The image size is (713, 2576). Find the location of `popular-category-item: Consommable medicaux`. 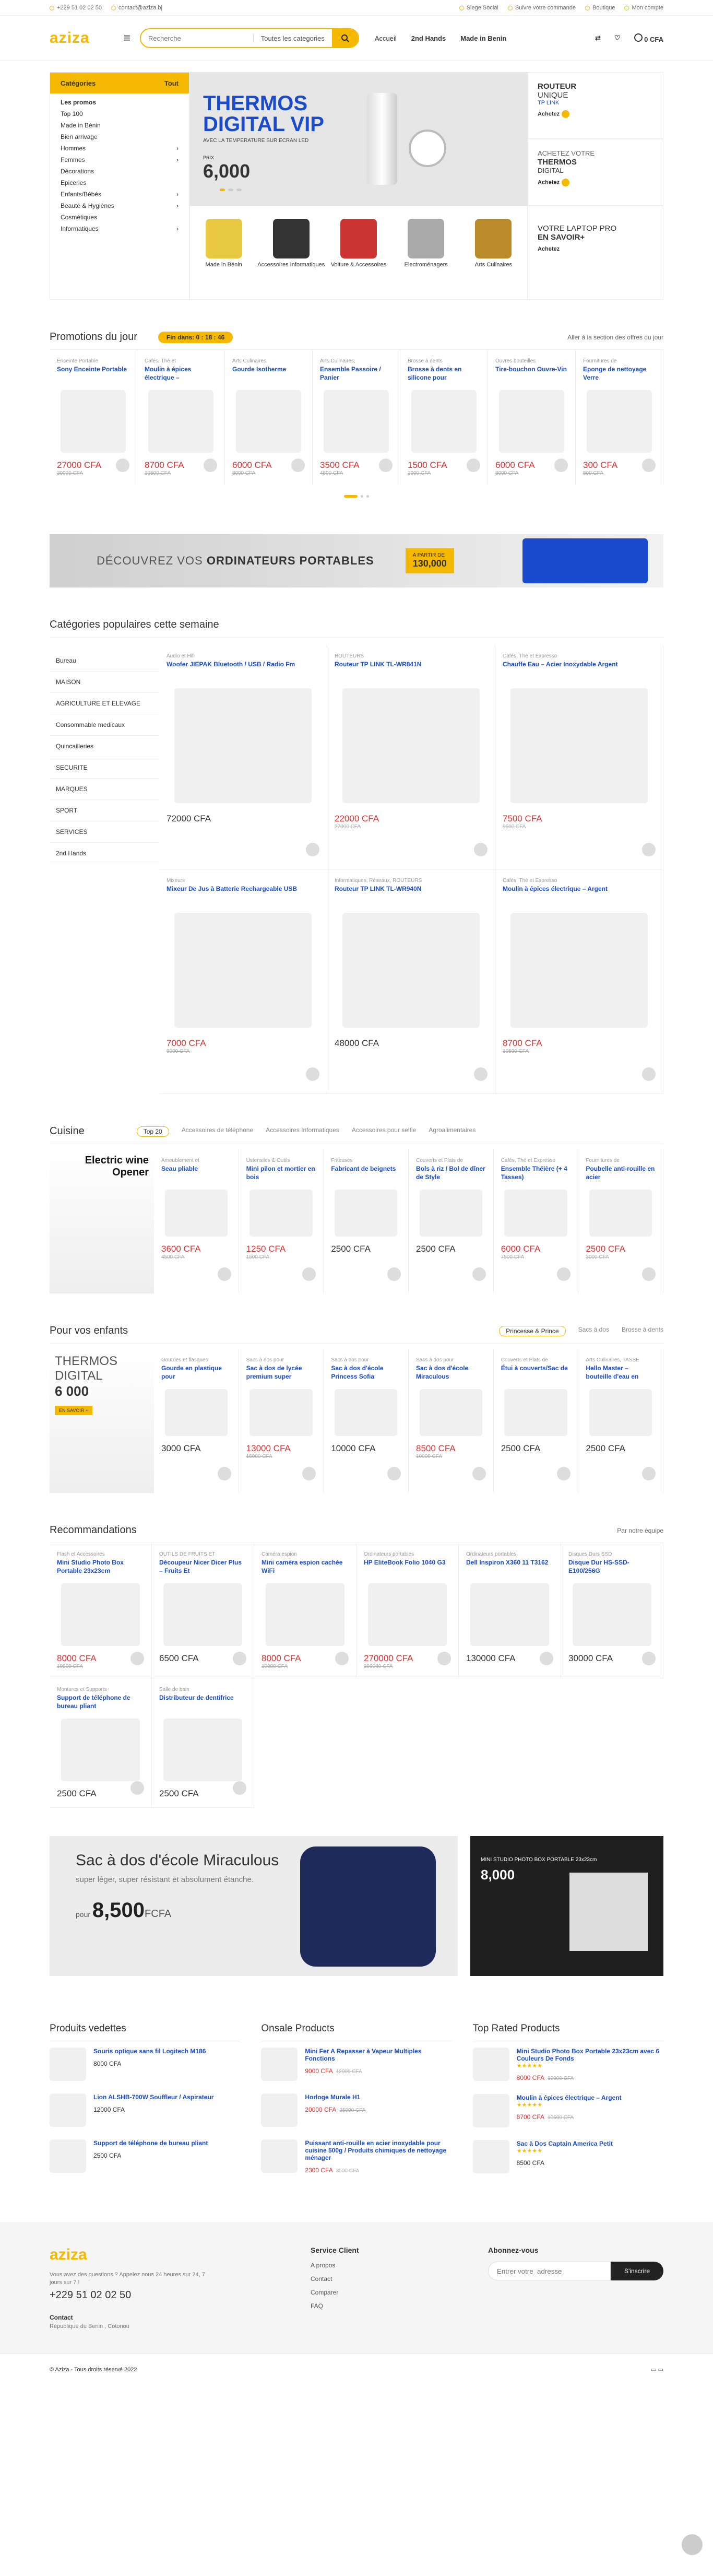

popular-category-item: Consommable medicaux is located at coordinates (104, 725).